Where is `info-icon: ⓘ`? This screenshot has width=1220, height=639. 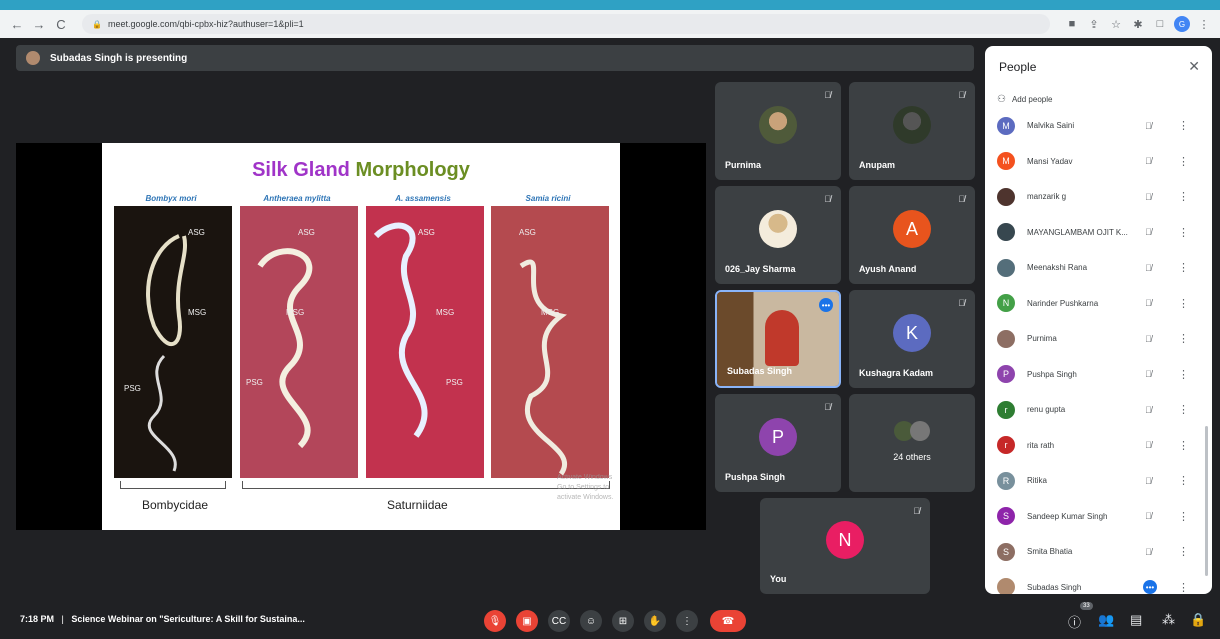
info-icon: ⓘ is located at coordinates (1074, 621).